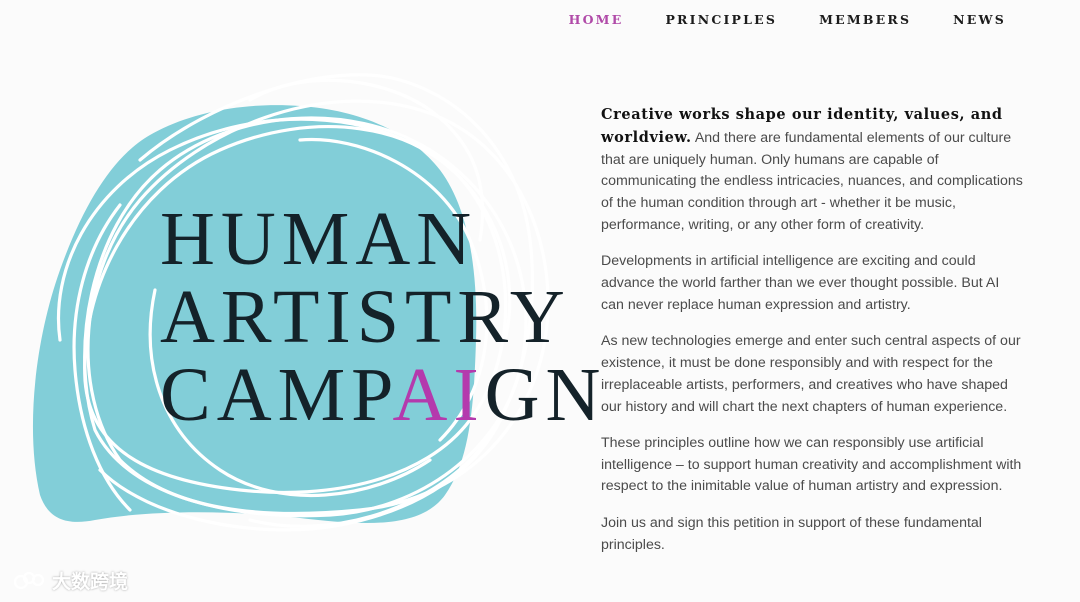 The width and height of the screenshot is (1080, 602). I want to click on main-nav: HOME PRINCIPLES MEMBERS NEWS, so click(787, 19).